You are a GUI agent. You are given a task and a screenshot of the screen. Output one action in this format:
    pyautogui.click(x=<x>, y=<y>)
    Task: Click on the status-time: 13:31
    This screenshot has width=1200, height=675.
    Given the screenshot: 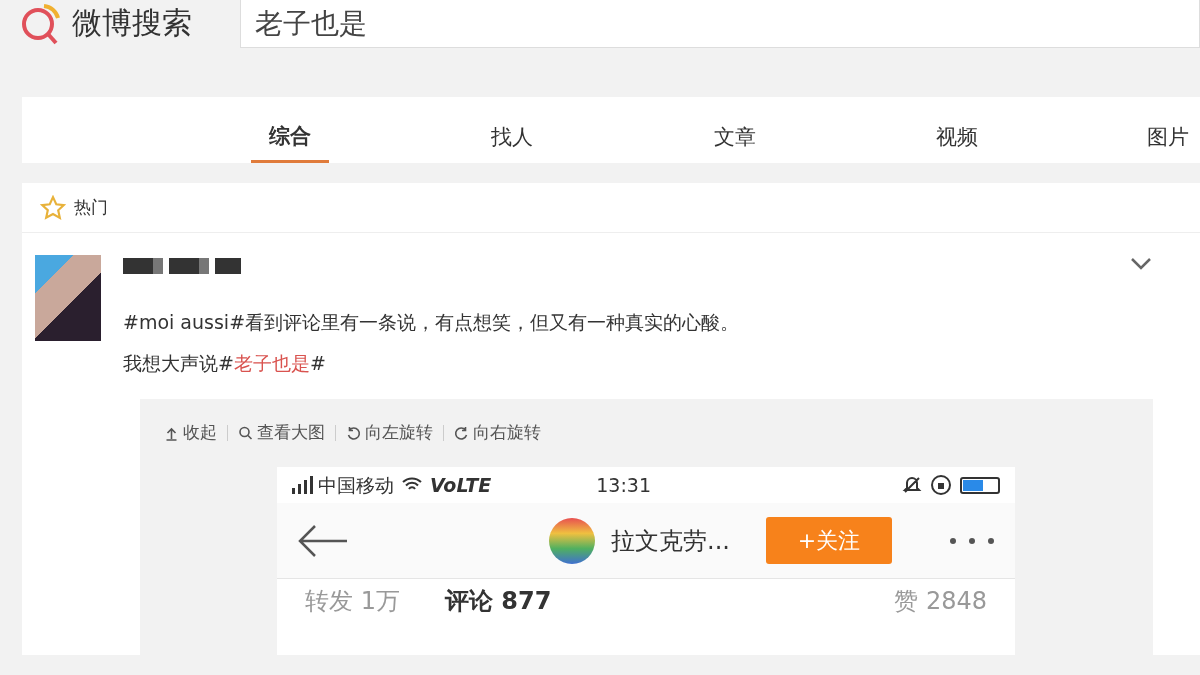 What is the action you would take?
    pyautogui.click(x=624, y=485)
    